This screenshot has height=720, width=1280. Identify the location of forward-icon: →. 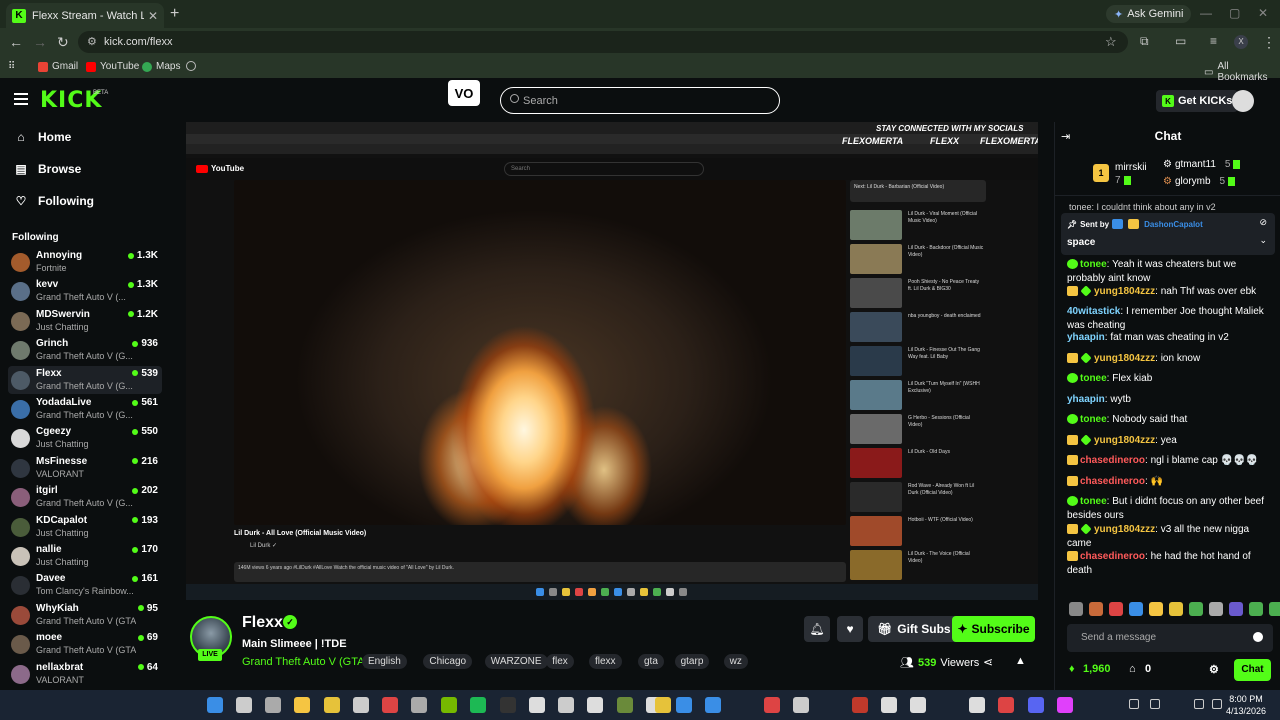
(40, 42).